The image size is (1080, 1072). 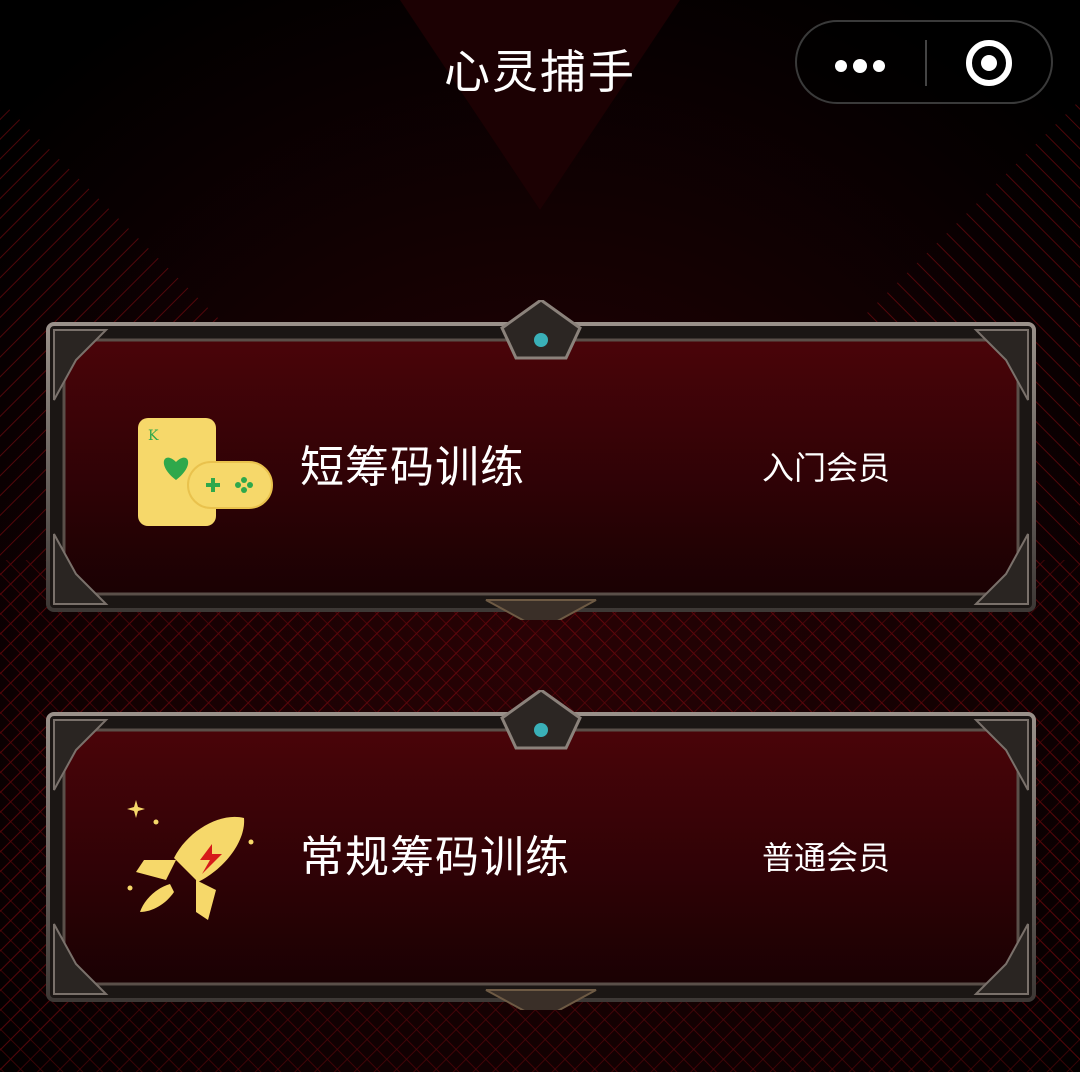 I want to click on playing-card-gamepad-icon: K, so click(x=205, y=472).